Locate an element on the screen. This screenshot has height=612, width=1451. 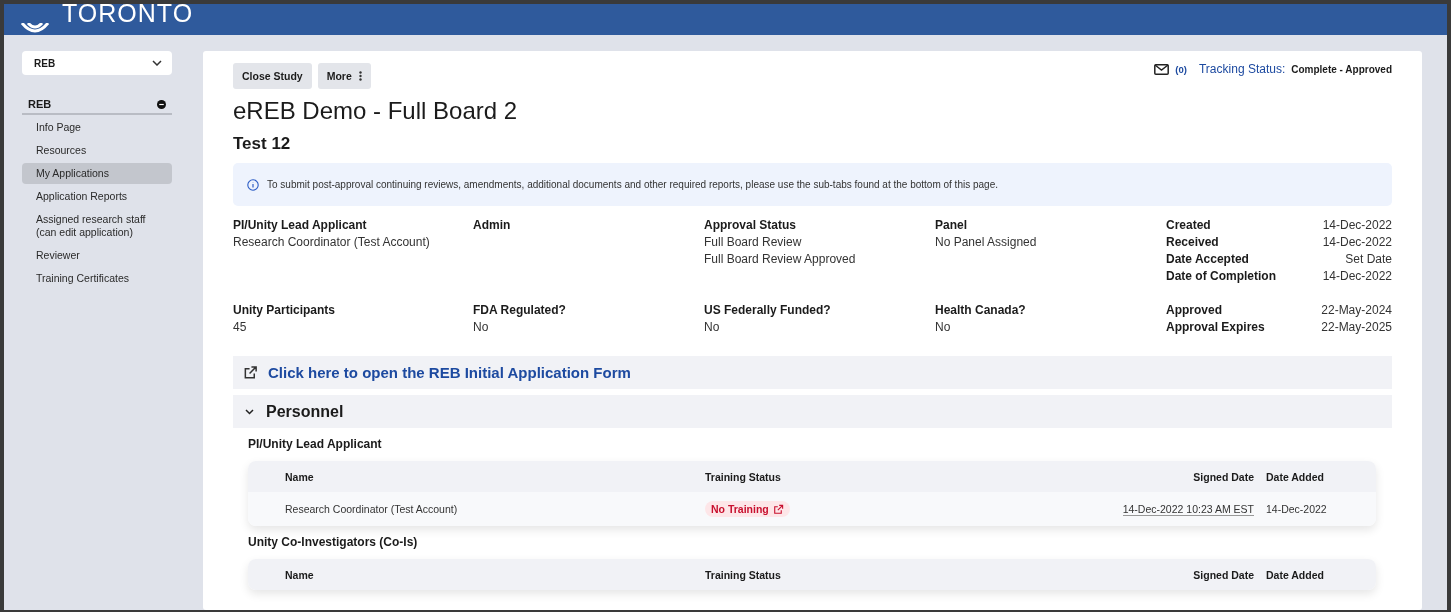
field-label: PI/Unity Lead Applicant is located at coordinates (300, 225).